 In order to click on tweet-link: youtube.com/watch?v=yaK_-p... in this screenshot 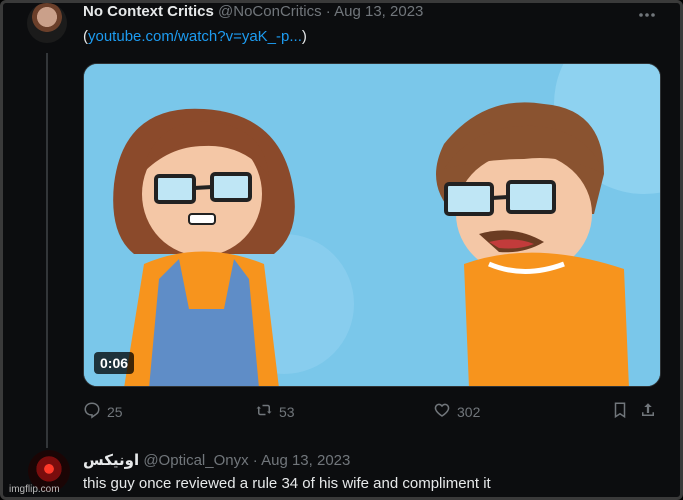, I will do `click(195, 36)`.